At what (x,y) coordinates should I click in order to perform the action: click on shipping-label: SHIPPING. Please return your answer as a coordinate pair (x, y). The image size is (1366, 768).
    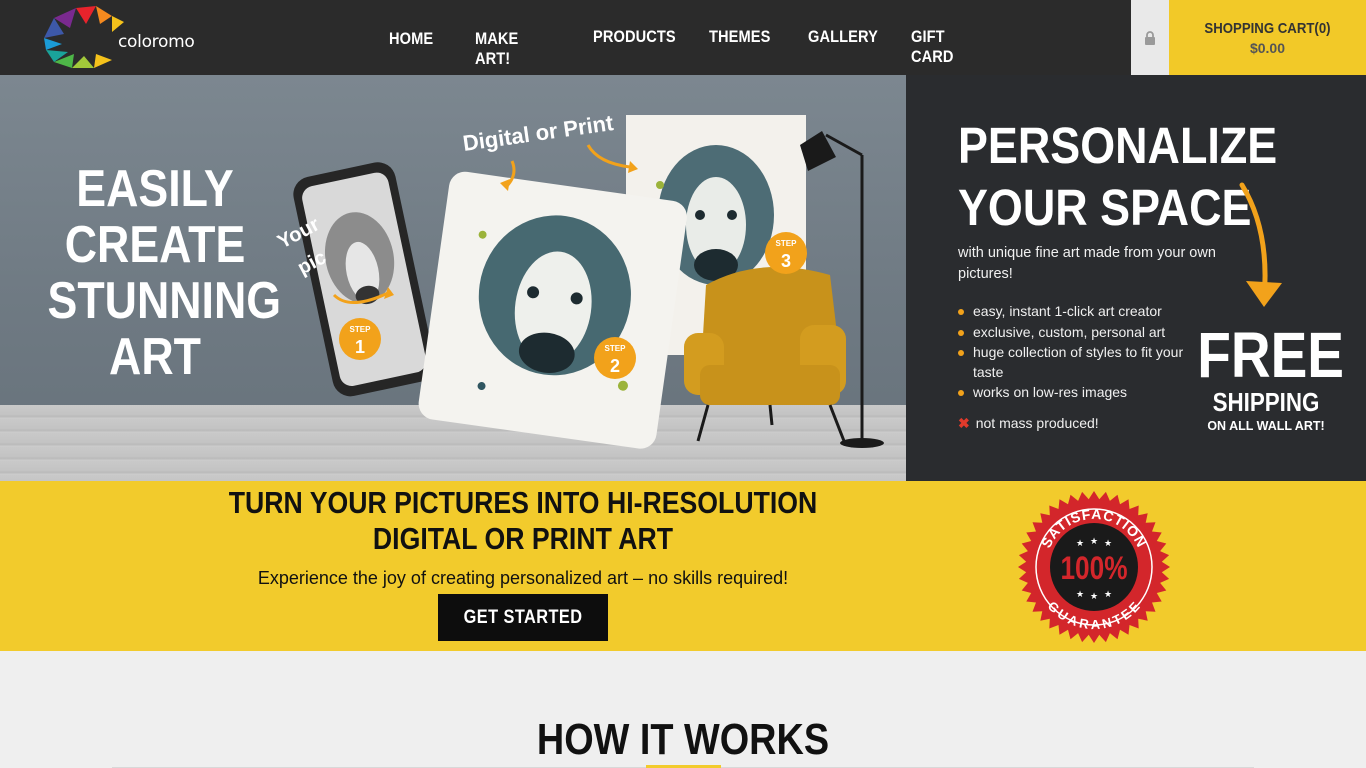
    Looking at the image, I should click on (1266, 402).